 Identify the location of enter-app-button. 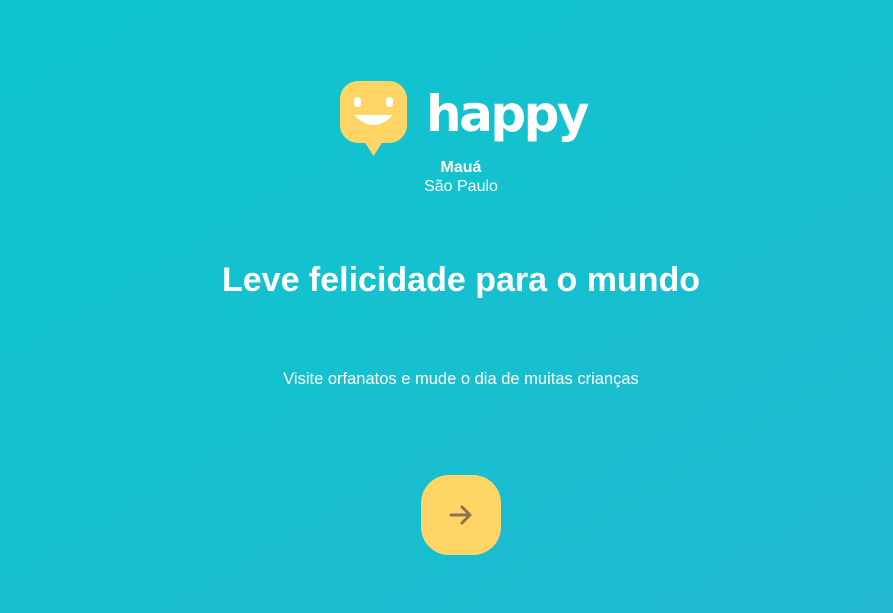
(461, 515).